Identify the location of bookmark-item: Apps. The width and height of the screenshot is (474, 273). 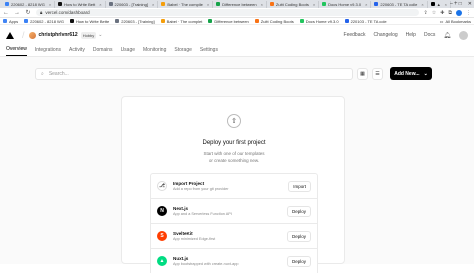
(10, 21).